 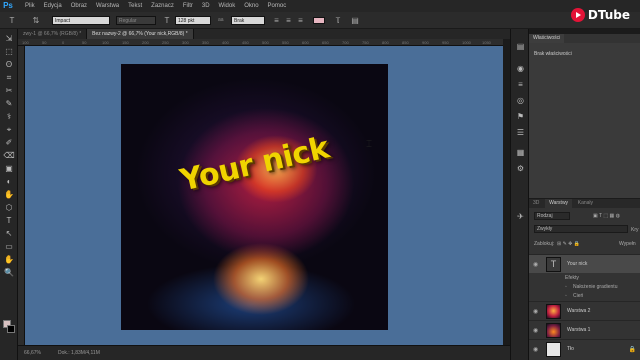 What do you see at coordinates (9, 38) in the screenshot?
I see `move-tool-icon: ⇲` at bounding box center [9, 38].